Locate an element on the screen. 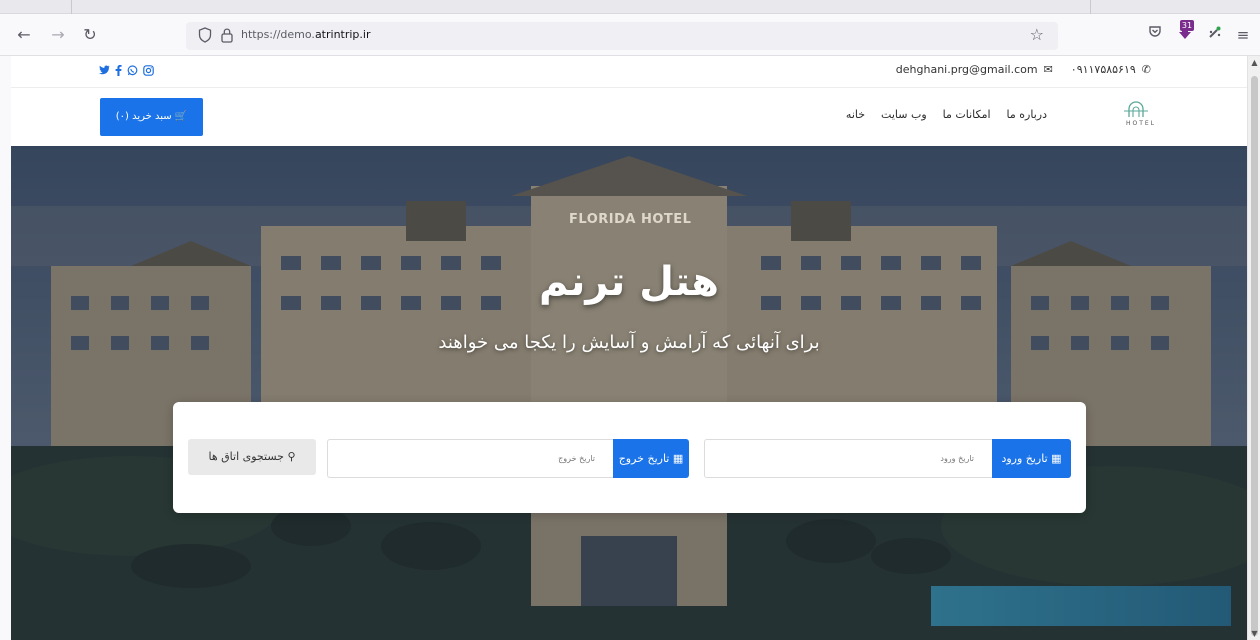 The width and height of the screenshot is (1260, 640). back-icon: ← is located at coordinates (24, 35).